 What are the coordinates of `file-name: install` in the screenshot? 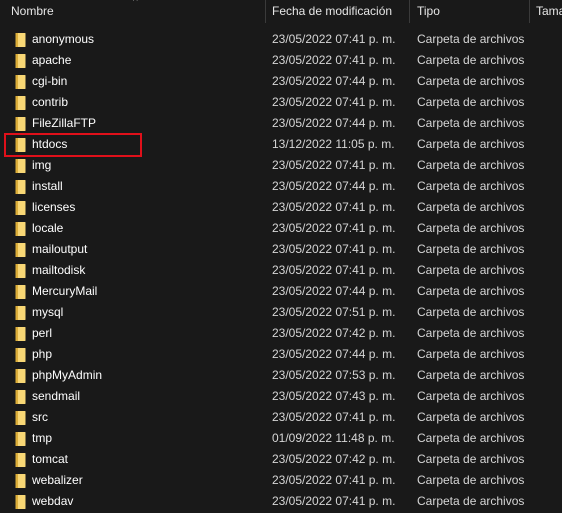 It's located at (47, 186).